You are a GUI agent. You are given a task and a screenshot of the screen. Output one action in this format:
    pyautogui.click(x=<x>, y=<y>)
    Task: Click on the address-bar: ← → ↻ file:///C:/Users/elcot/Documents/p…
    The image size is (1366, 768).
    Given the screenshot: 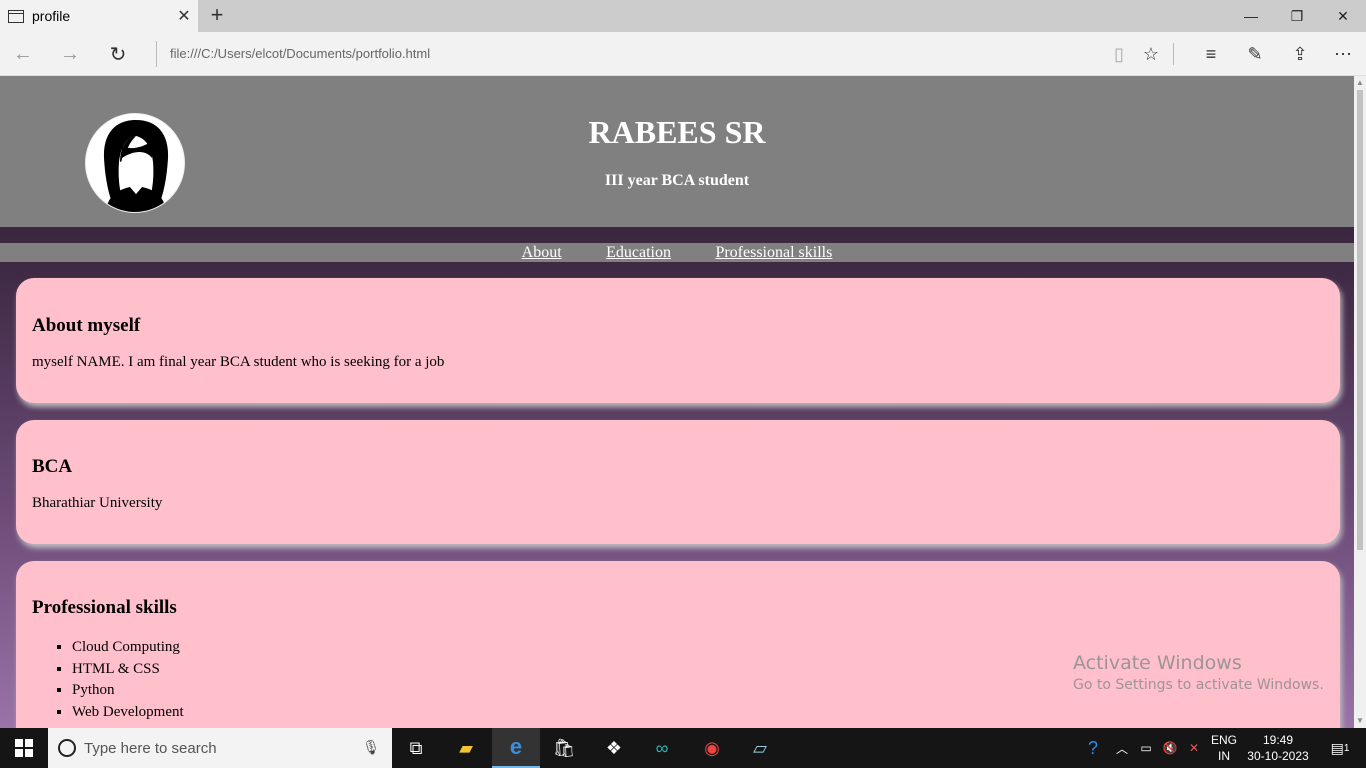 What is the action you would take?
    pyautogui.click(x=683, y=54)
    